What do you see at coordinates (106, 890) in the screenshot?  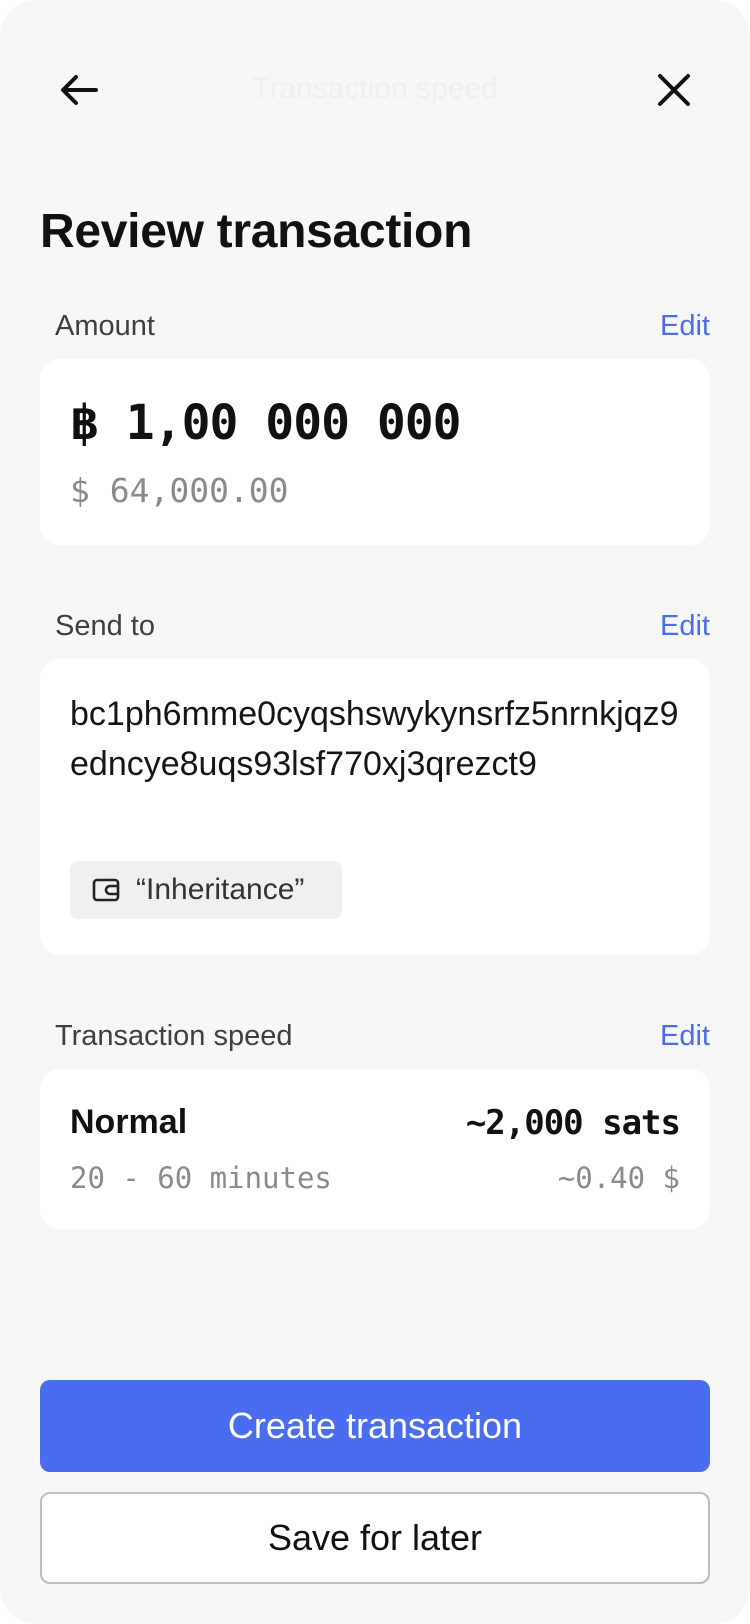 I see `wallet-icon` at bounding box center [106, 890].